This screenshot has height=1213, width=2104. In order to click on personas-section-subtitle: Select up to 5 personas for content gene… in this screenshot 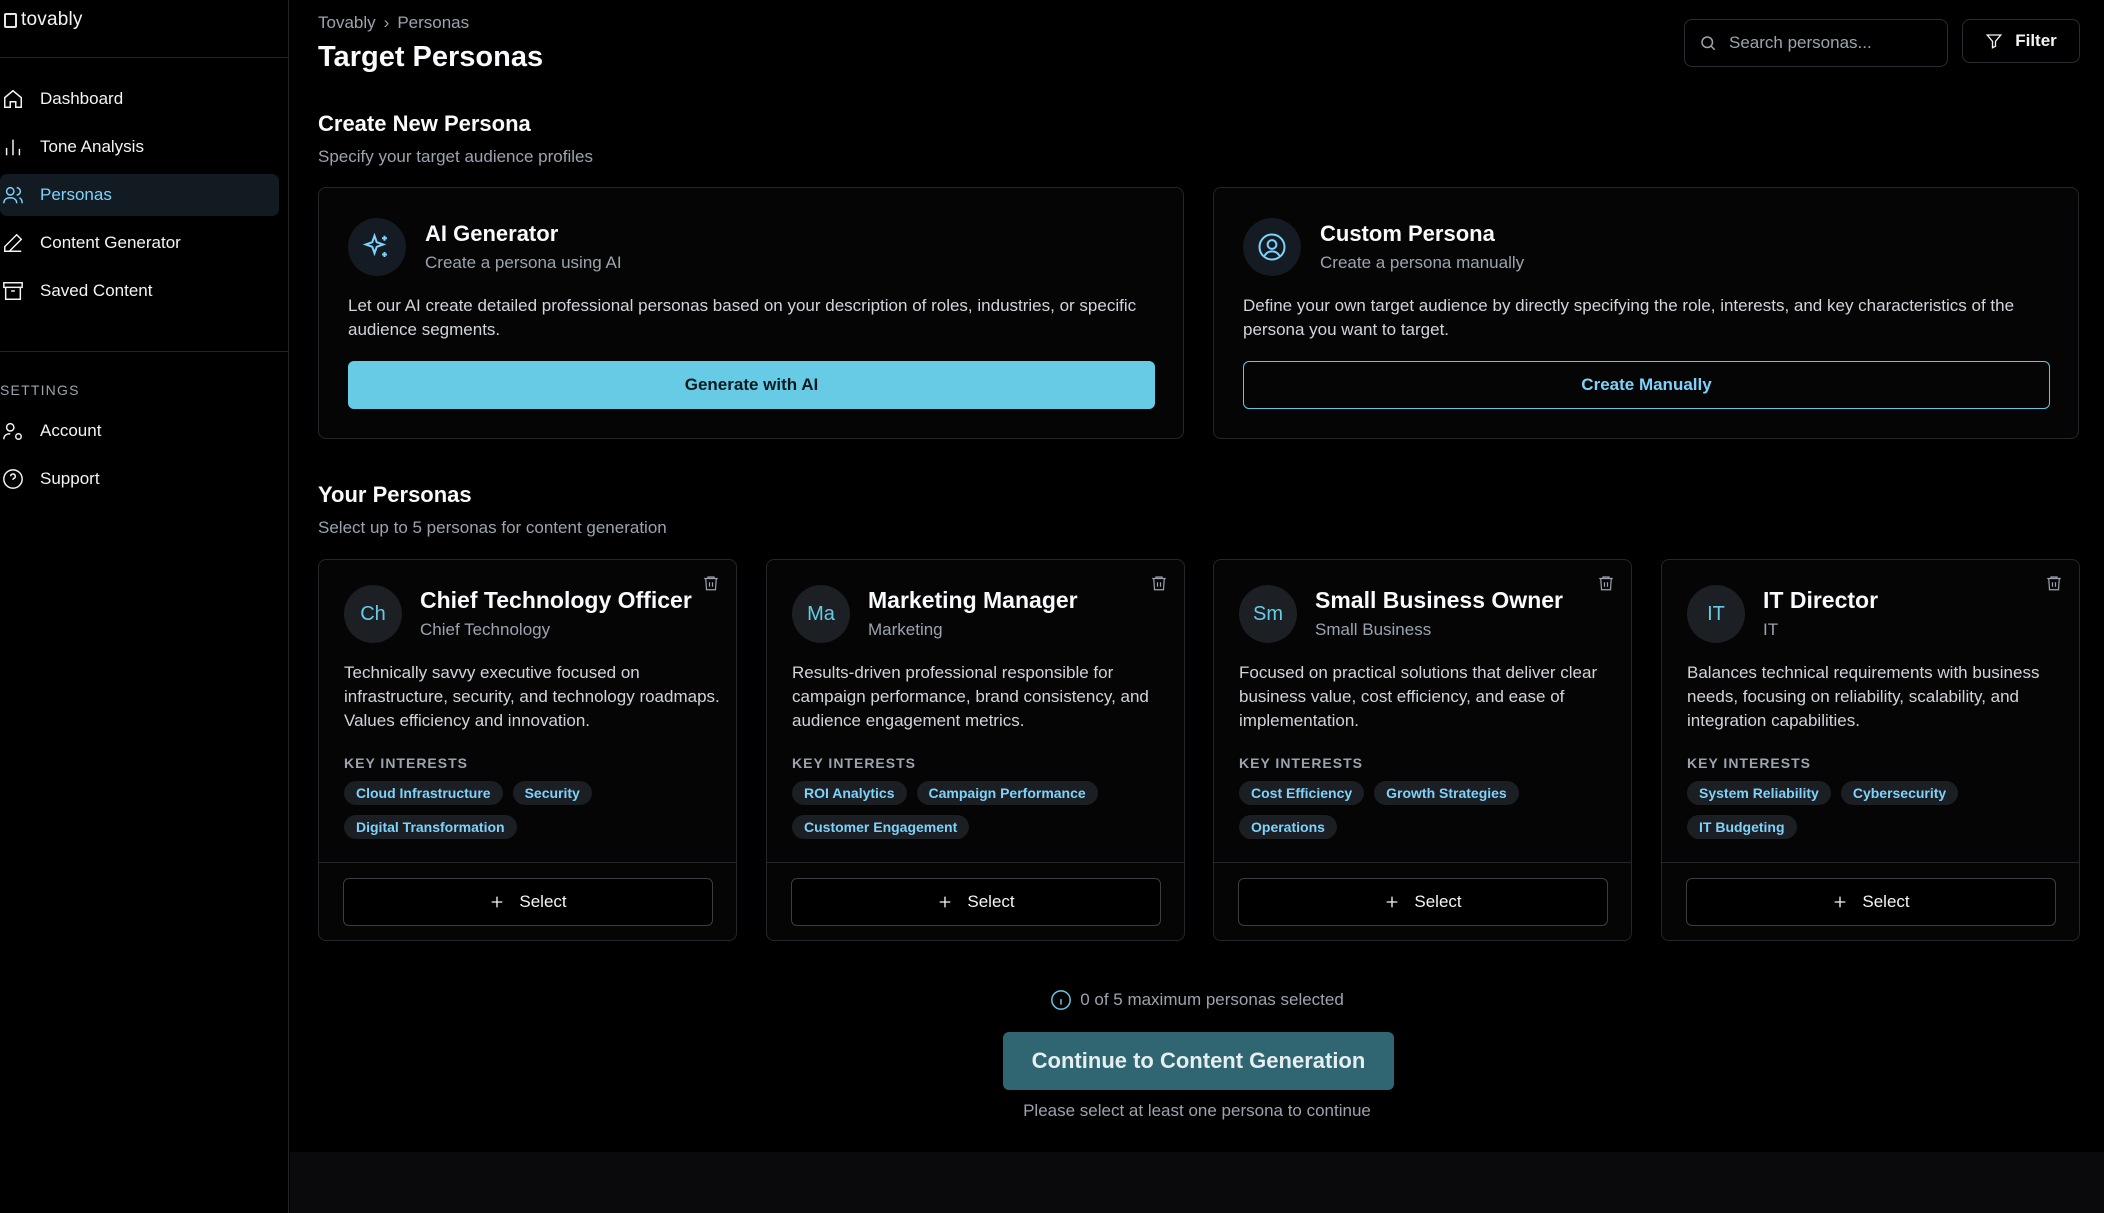, I will do `click(492, 527)`.